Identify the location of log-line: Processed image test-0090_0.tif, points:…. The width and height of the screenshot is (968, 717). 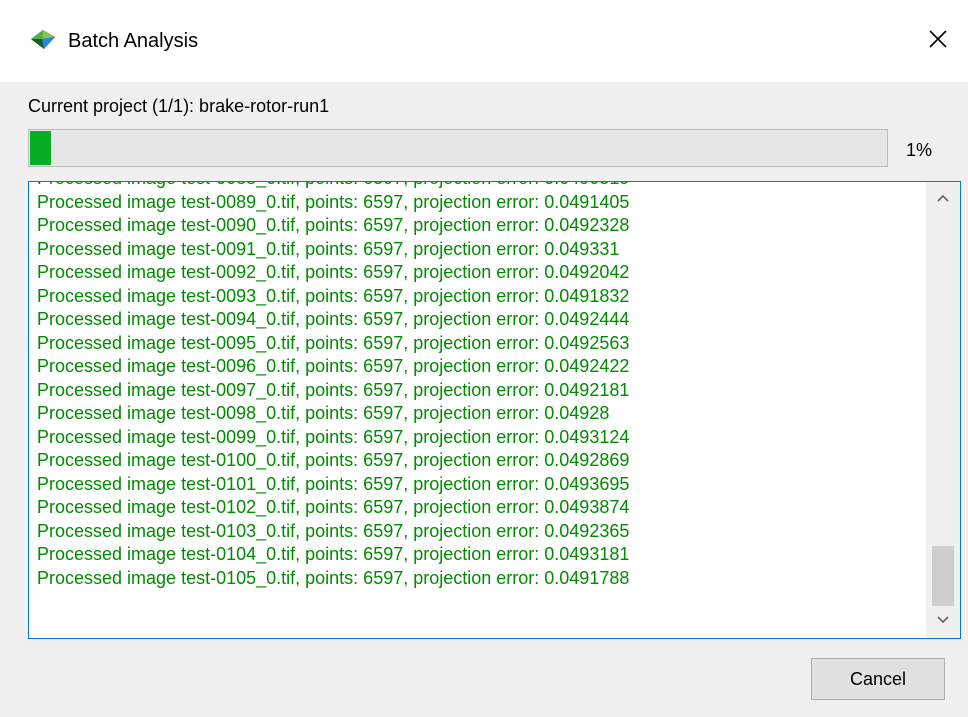
(333, 225).